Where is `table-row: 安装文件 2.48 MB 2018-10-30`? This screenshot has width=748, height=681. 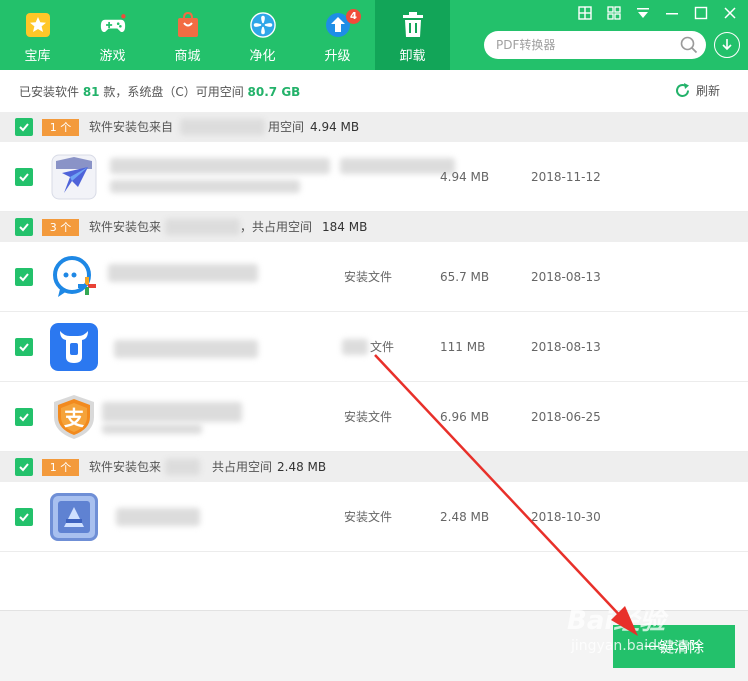
table-row: 安装文件 2.48 MB 2018-10-30 is located at coordinates (374, 517).